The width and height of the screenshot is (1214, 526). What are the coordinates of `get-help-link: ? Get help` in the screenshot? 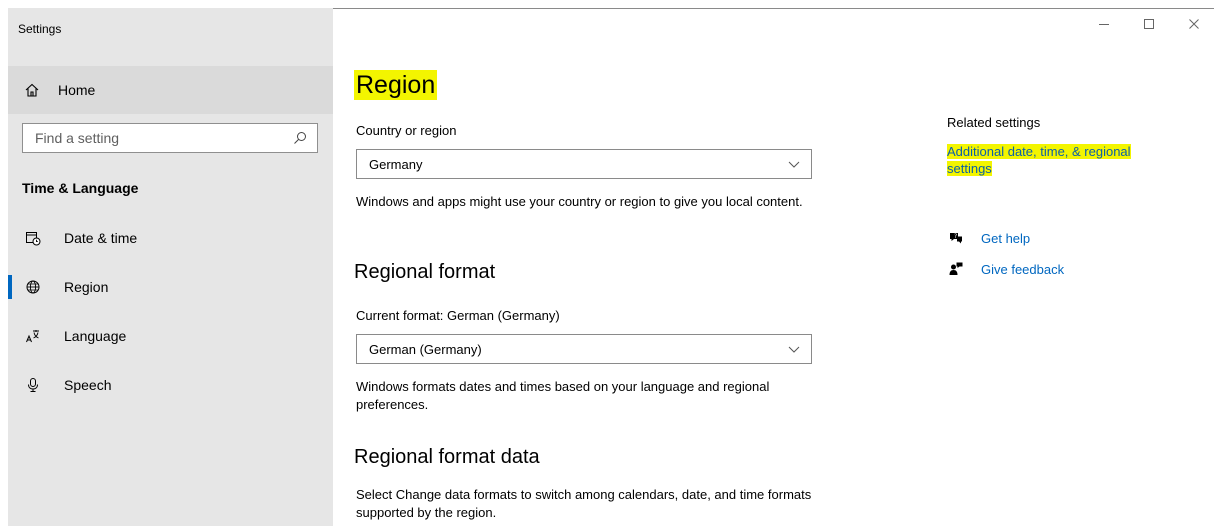 It's located at (988, 238).